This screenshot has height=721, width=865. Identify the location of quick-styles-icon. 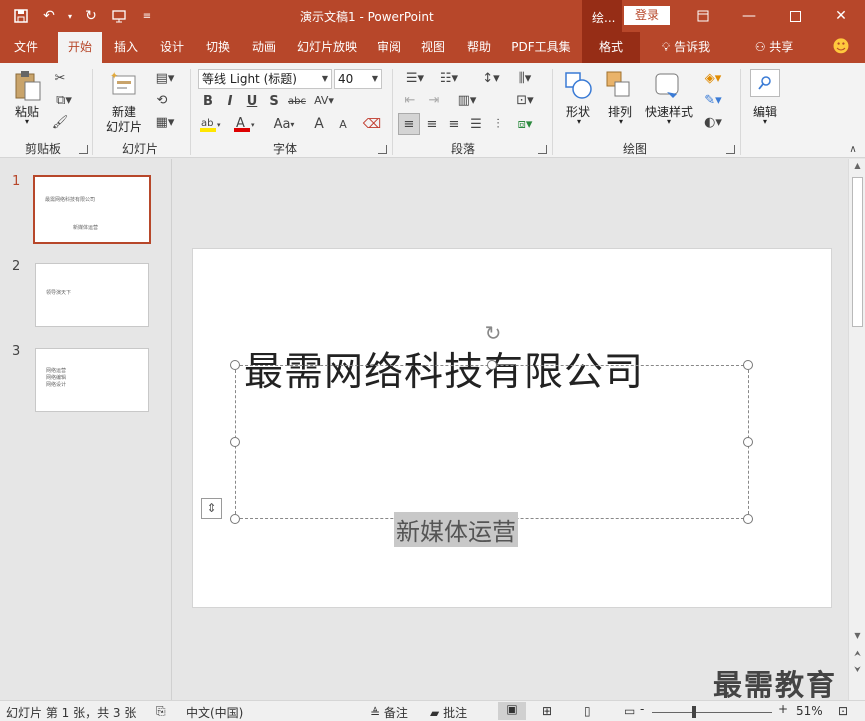
(668, 85).